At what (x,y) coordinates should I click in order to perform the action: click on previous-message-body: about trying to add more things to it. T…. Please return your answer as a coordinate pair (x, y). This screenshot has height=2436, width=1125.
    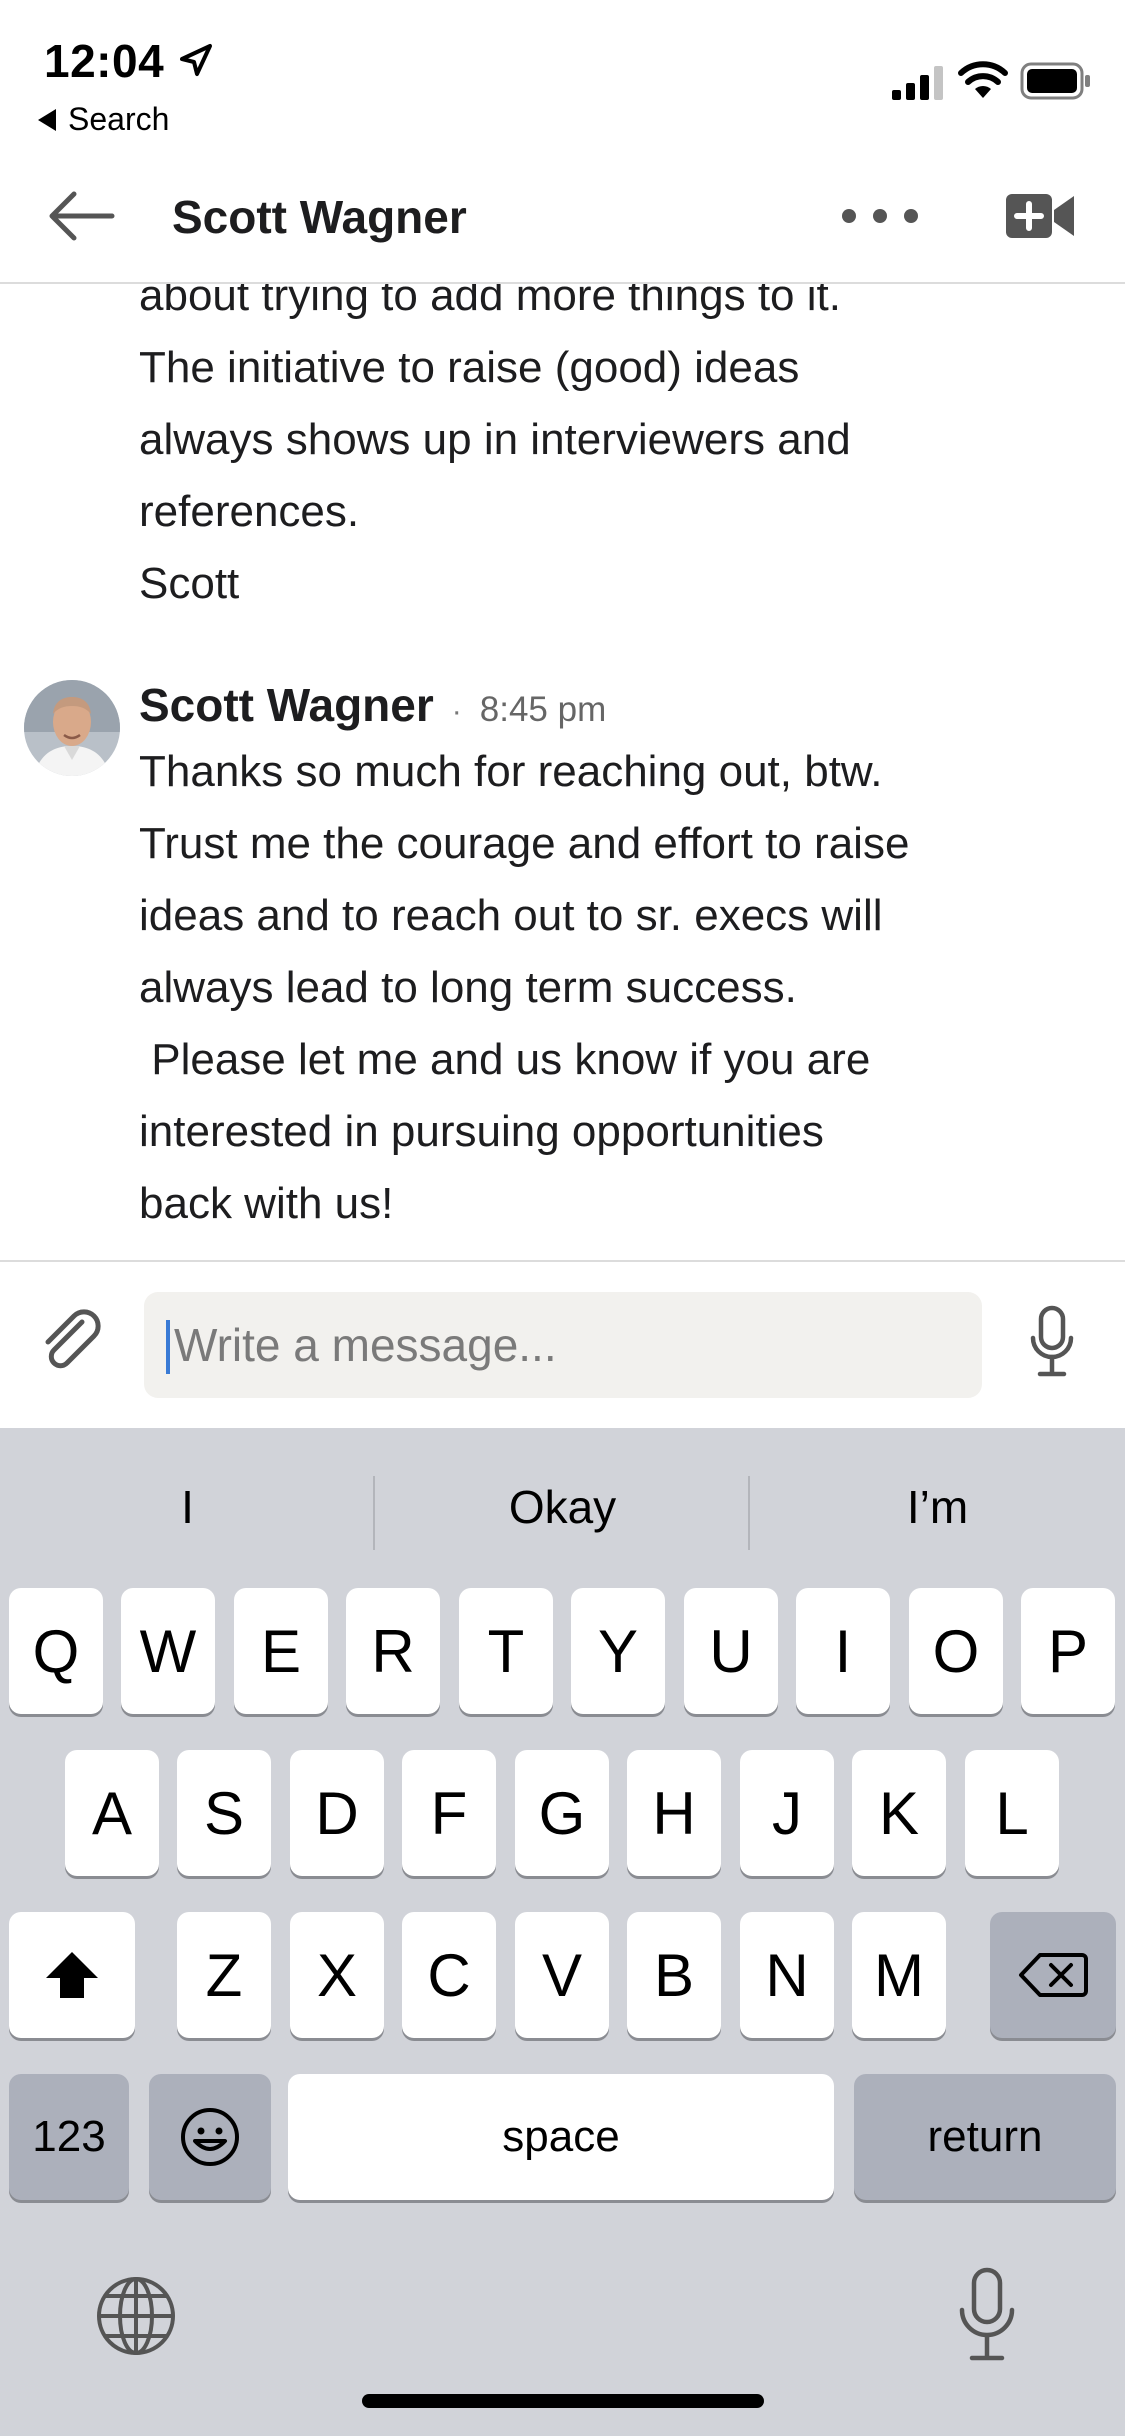
    Looking at the image, I should click on (589, 452).